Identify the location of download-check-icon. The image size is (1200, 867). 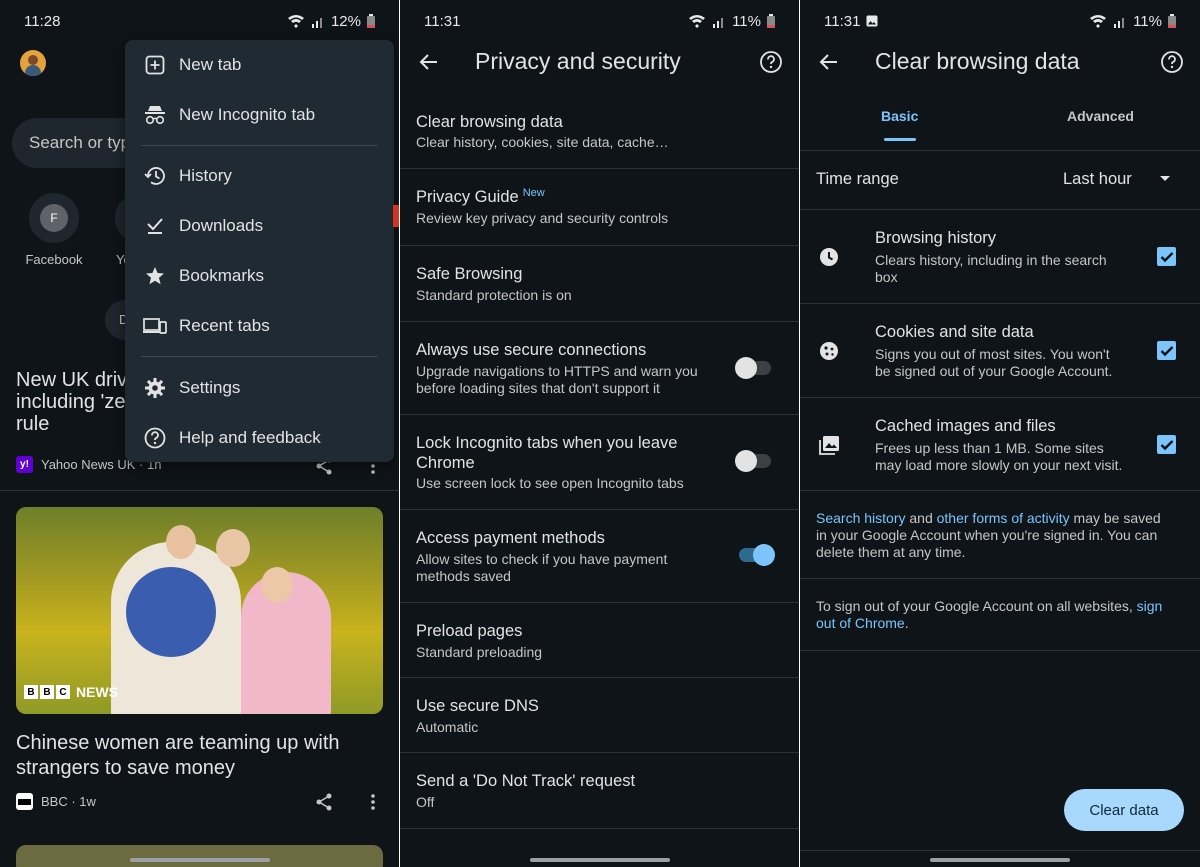
(155, 226).